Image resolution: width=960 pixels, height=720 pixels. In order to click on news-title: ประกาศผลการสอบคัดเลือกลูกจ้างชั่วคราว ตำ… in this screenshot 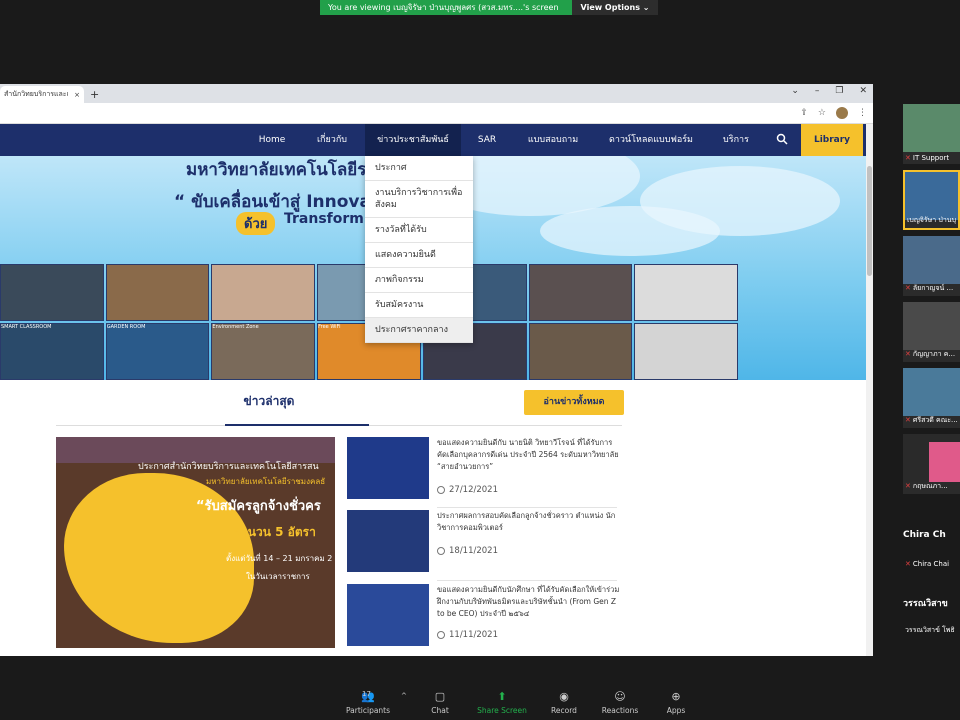, I will do `click(529, 522)`.